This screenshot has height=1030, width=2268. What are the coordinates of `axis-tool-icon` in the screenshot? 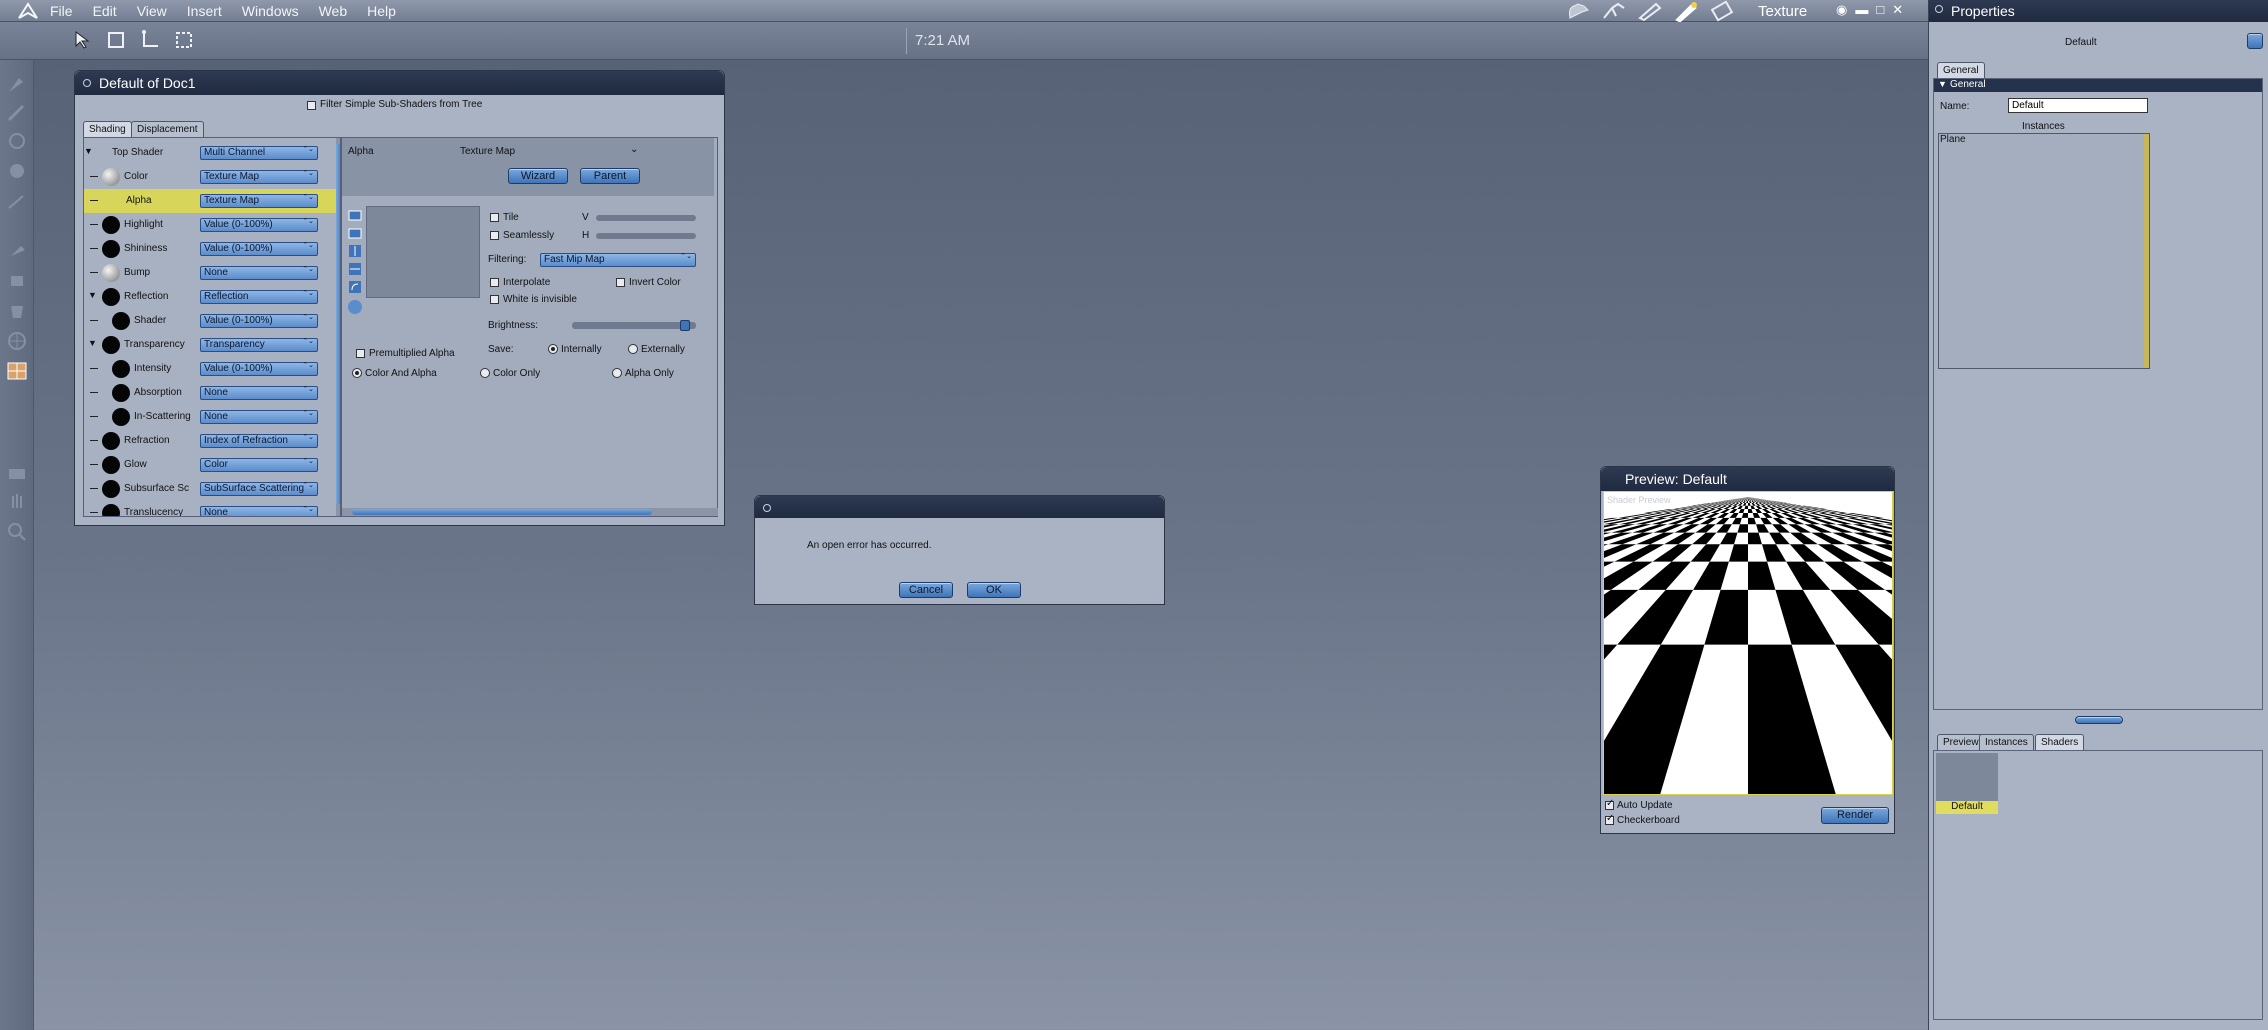 It's located at (150, 40).